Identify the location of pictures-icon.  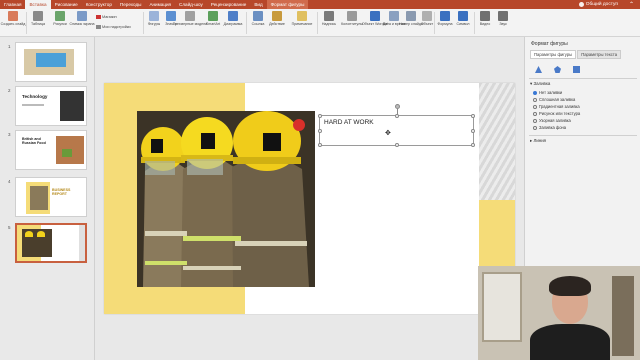
(60, 16).